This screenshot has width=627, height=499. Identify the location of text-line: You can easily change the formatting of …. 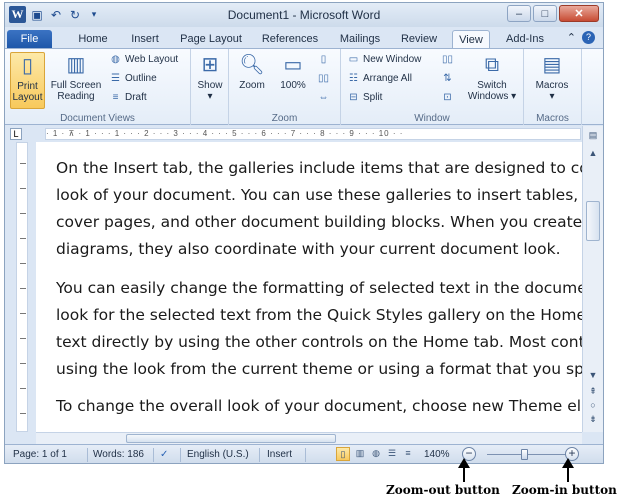
(319, 288).